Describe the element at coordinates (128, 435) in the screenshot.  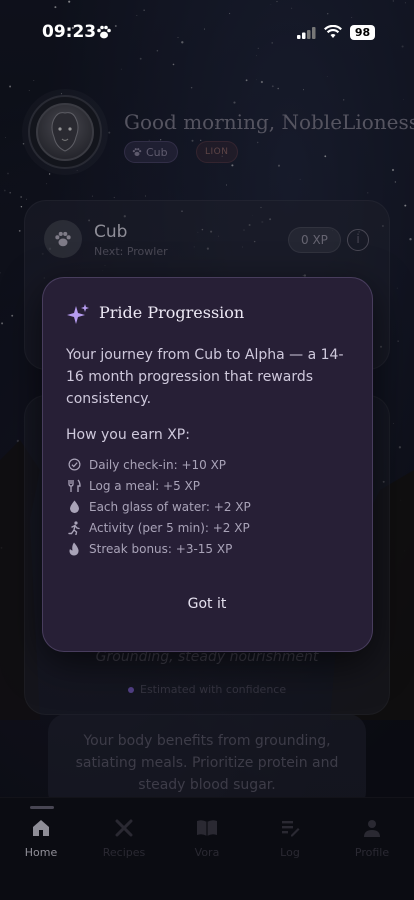
I see `earn-heading: How you earn XP:` at that location.